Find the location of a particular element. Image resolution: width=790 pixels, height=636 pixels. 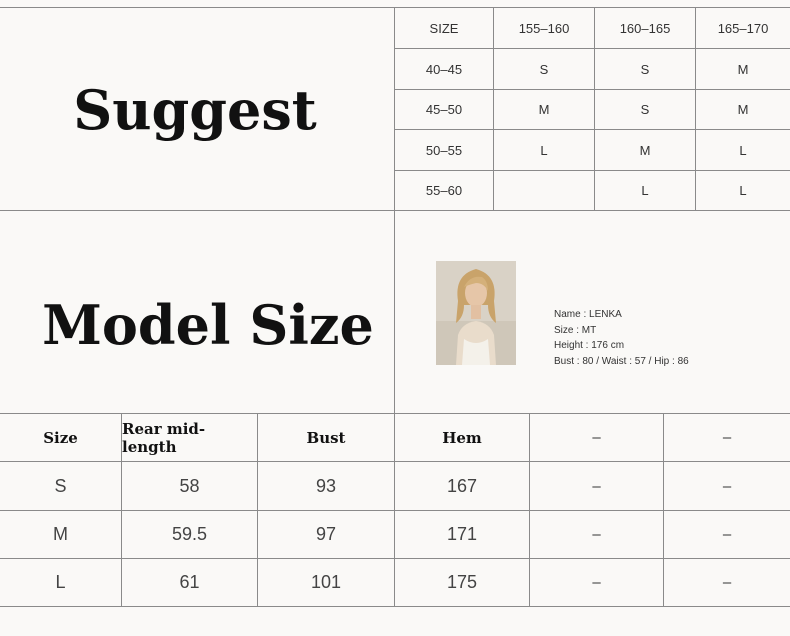

size-table-cell: M is located at coordinates (60, 534).